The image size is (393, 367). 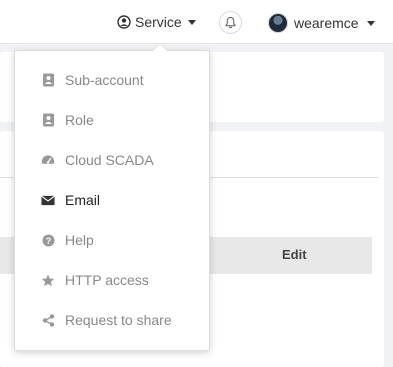 I want to click on menu-item-http-access: HTTP access, so click(x=112, y=280).